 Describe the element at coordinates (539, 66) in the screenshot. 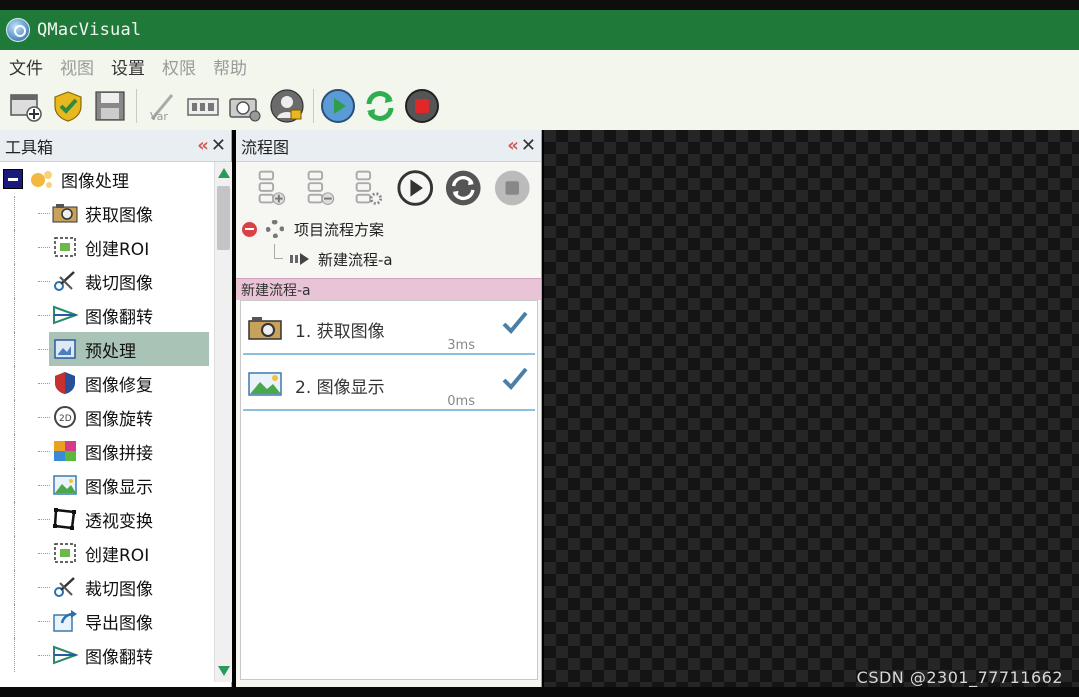

I see `menu-bar: 文件 视图 设置 权限 帮助` at that location.